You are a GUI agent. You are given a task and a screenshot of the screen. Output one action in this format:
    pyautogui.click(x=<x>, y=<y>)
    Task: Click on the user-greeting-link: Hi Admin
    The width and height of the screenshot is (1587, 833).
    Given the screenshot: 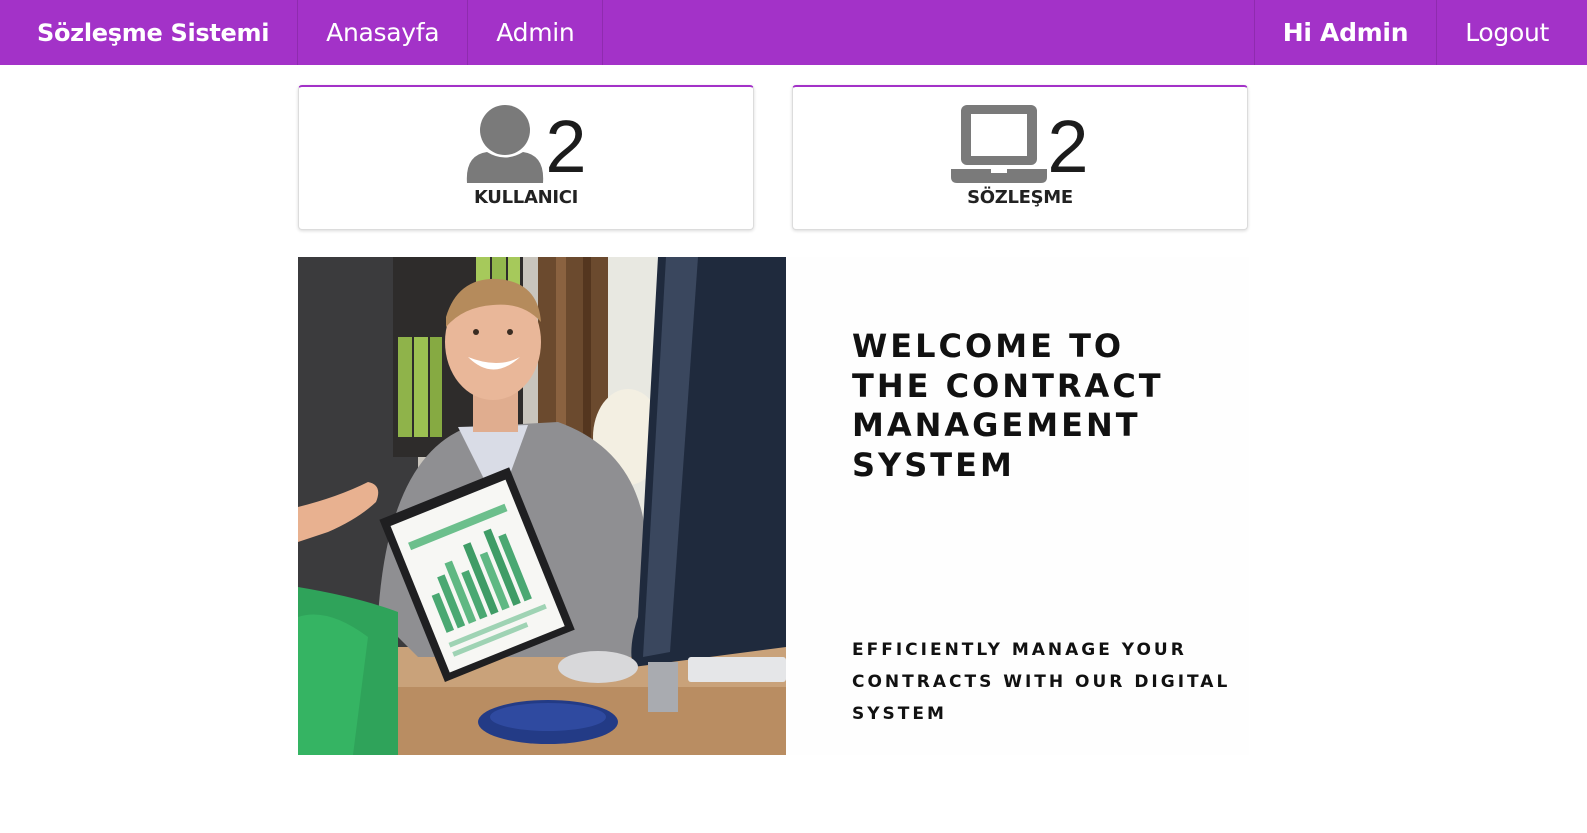 What is the action you would take?
    pyautogui.click(x=1344, y=32)
    